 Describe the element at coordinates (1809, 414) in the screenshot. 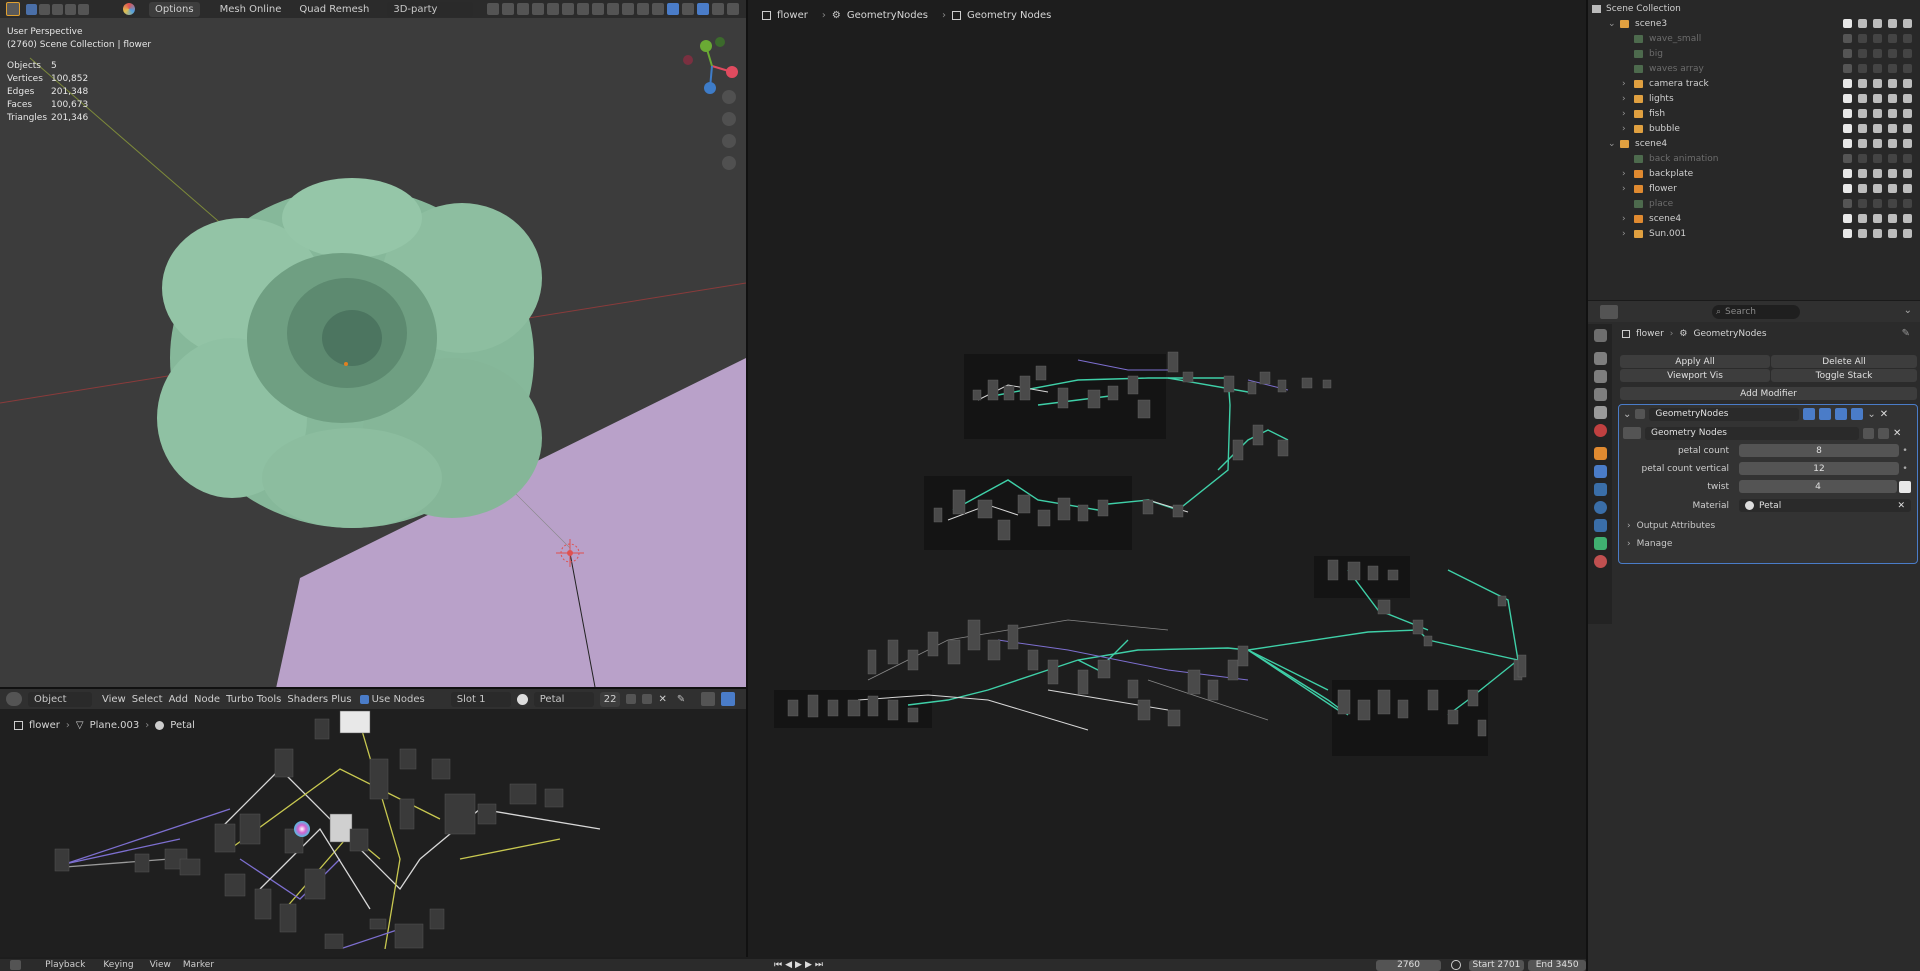

I see `edit-mode-toggle-icon` at that location.